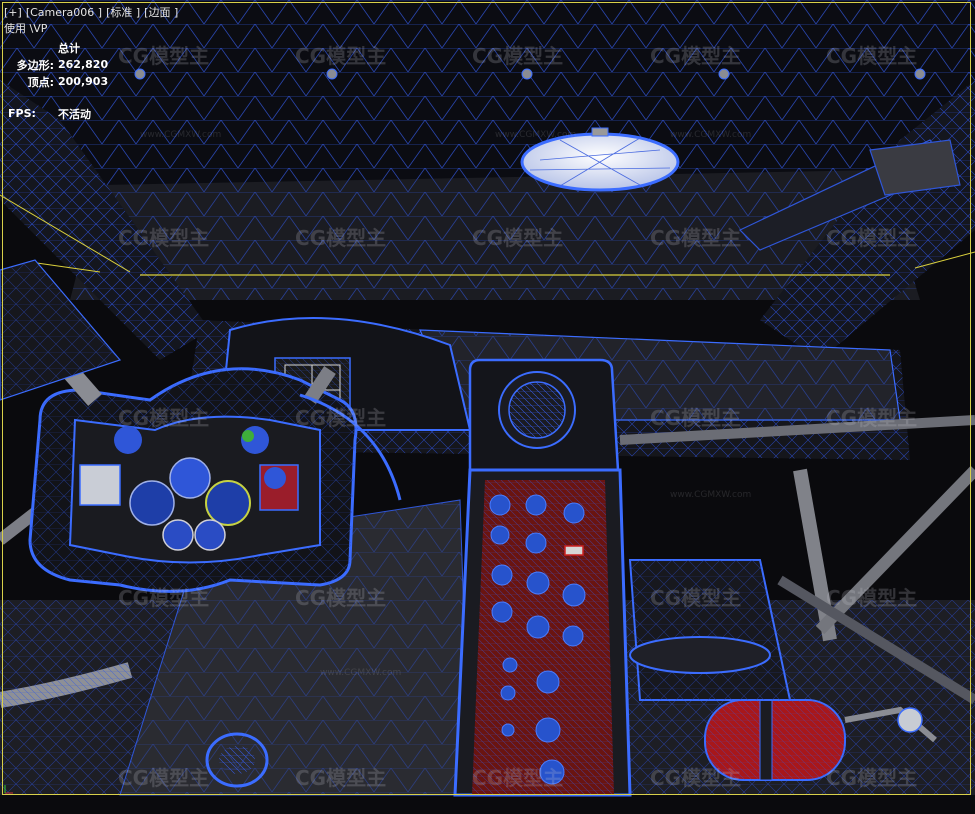 Image resolution: width=975 pixels, height=814 pixels. What do you see at coordinates (123, 12) in the screenshot?
I see `viewport-display-mode-menu: [标准 ]` at bounding box center [123, 12].